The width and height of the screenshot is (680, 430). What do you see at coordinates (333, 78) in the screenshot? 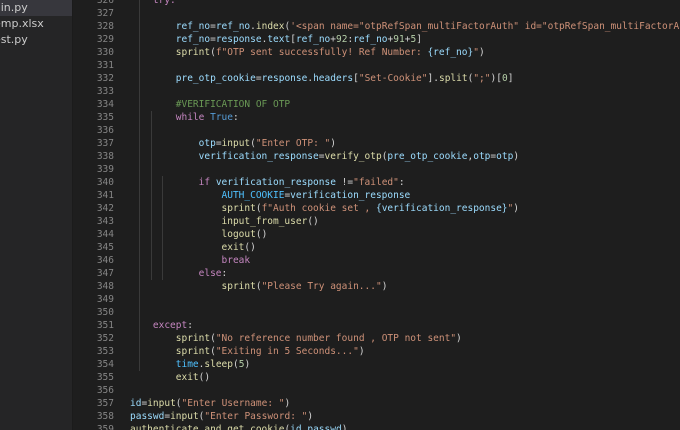
I see `code-token: headers` at bounding box center [333, 78].